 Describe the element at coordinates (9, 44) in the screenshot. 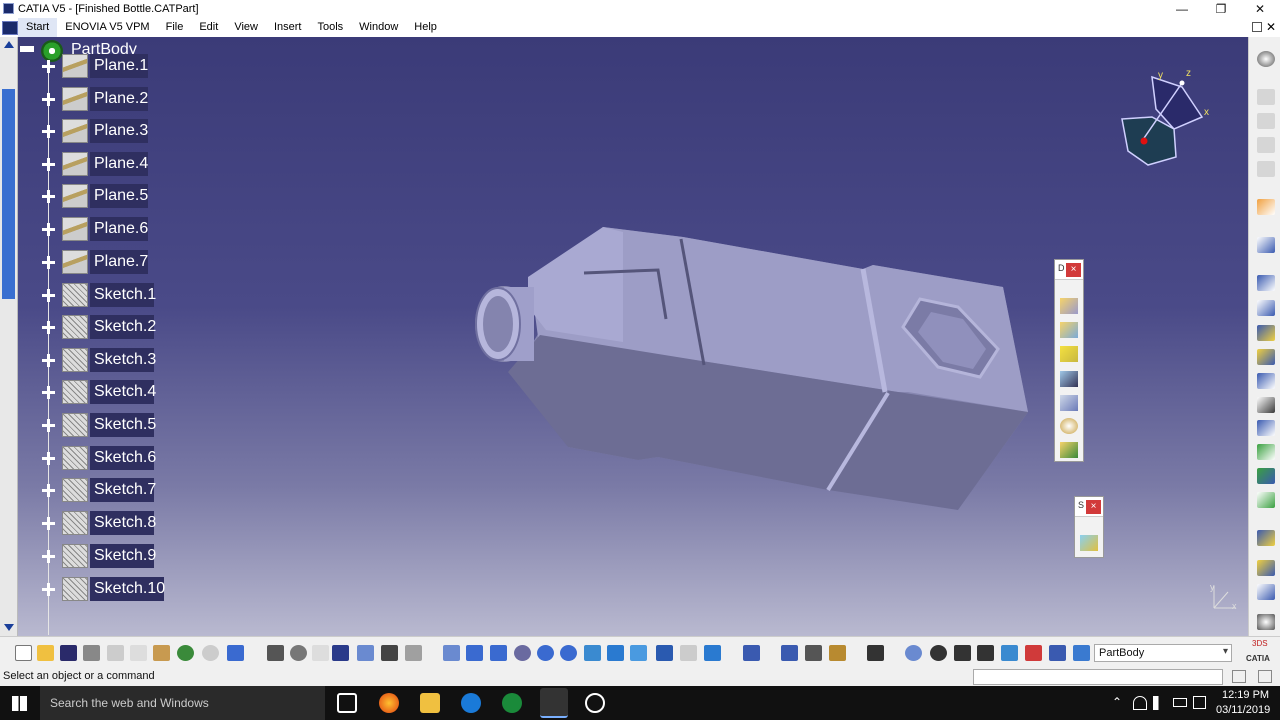

I see `scroll-up-arrow` at that location.